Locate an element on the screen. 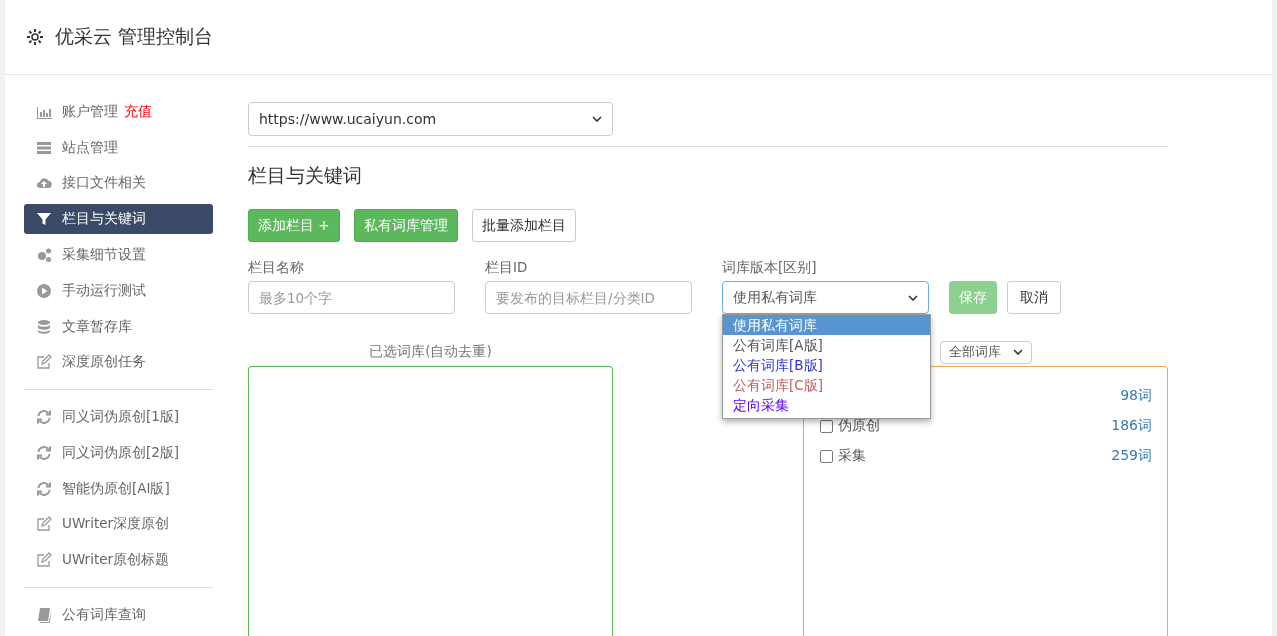  sidebar-item: 文章暂存库 is located at coordinates (118, 326).